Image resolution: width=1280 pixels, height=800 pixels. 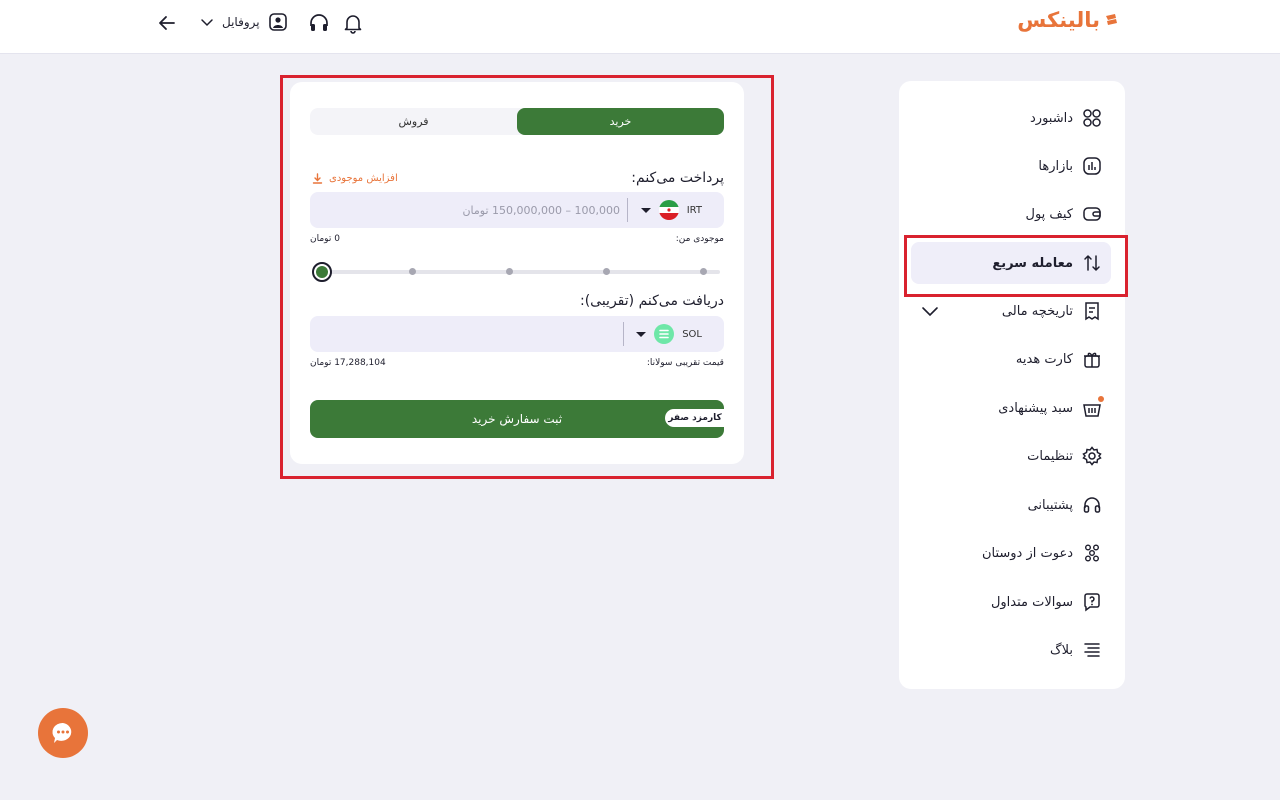 I want to click on receive-amount-box: SOL, so click(x=517, y=334).